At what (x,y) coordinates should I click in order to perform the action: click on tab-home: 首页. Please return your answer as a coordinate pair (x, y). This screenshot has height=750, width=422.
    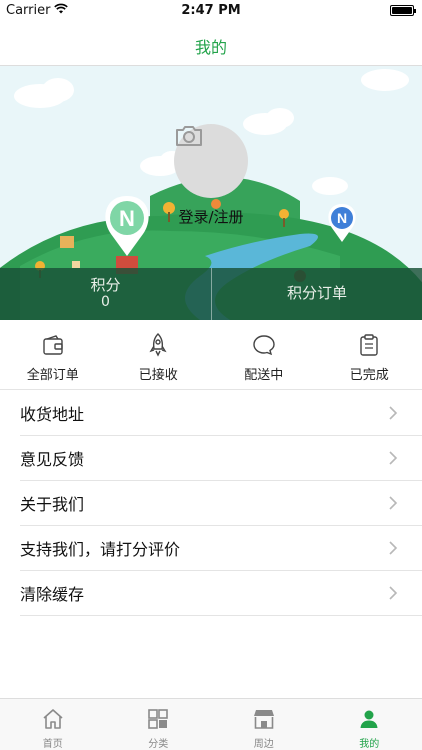
    Looking at the image, I should click on (53, 724).